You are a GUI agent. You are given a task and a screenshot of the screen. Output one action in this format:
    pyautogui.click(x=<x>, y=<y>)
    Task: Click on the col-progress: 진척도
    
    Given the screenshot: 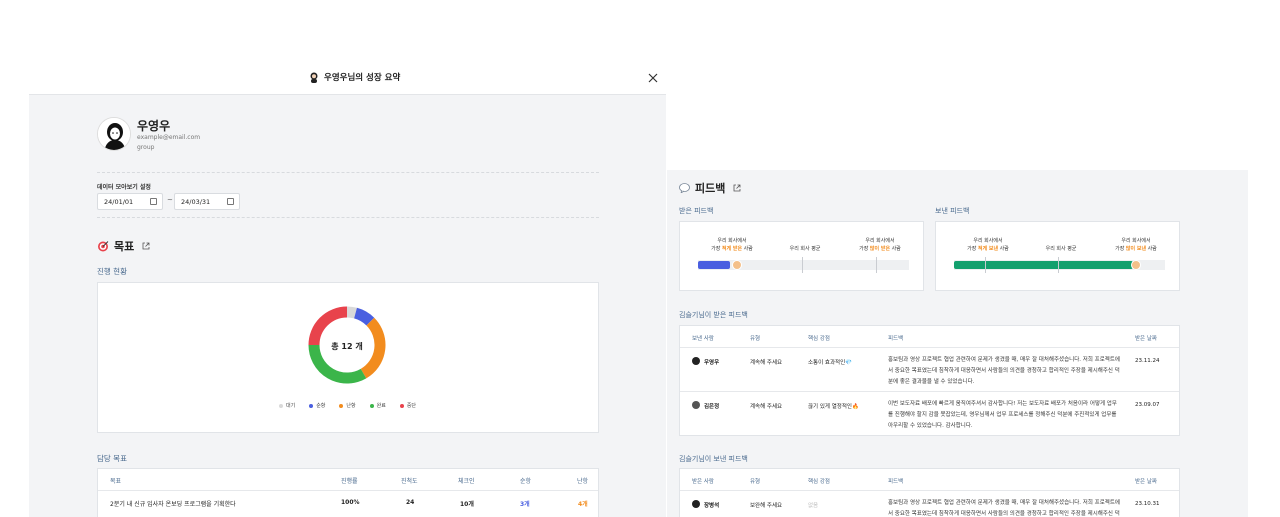 What is the action you would take?
    pyautogui.click(x=409, y=481)
    